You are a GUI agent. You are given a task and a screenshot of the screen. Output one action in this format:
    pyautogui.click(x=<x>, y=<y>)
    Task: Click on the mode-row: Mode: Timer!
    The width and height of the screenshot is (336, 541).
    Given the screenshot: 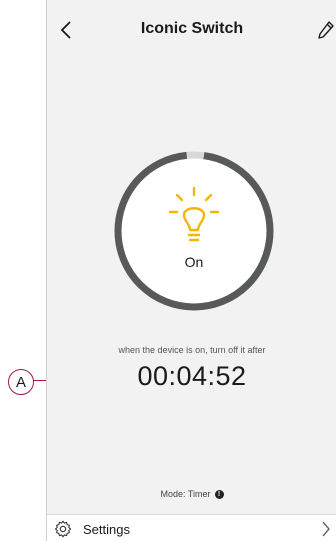 What is the action you would take?
    pyautogui.click(x=191, y=494)
    